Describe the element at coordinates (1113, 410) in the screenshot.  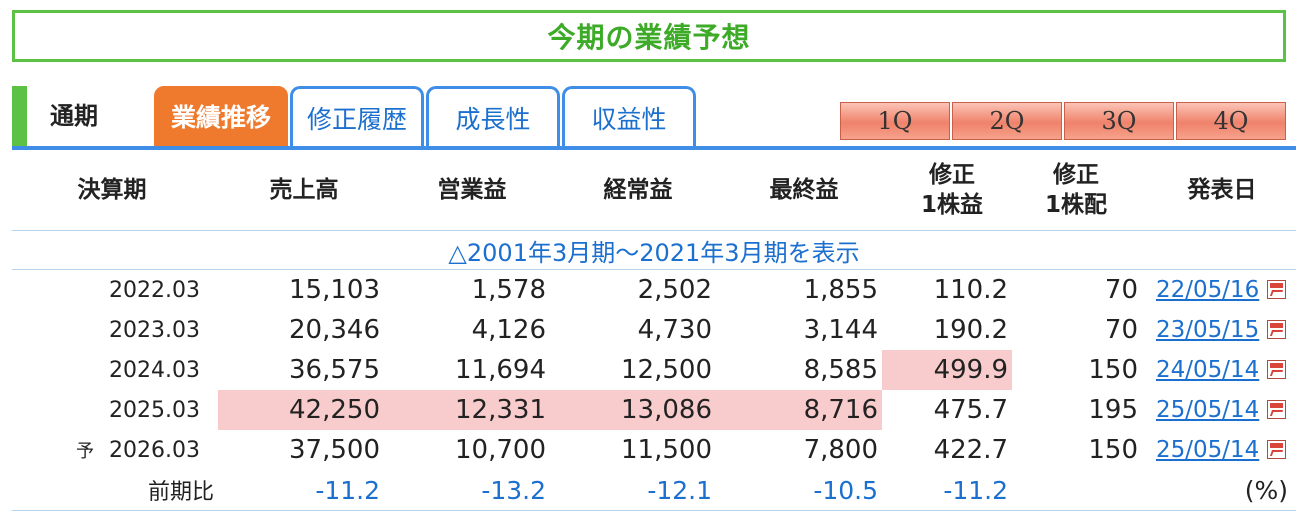
I see `cell-dps: 195` at that location.